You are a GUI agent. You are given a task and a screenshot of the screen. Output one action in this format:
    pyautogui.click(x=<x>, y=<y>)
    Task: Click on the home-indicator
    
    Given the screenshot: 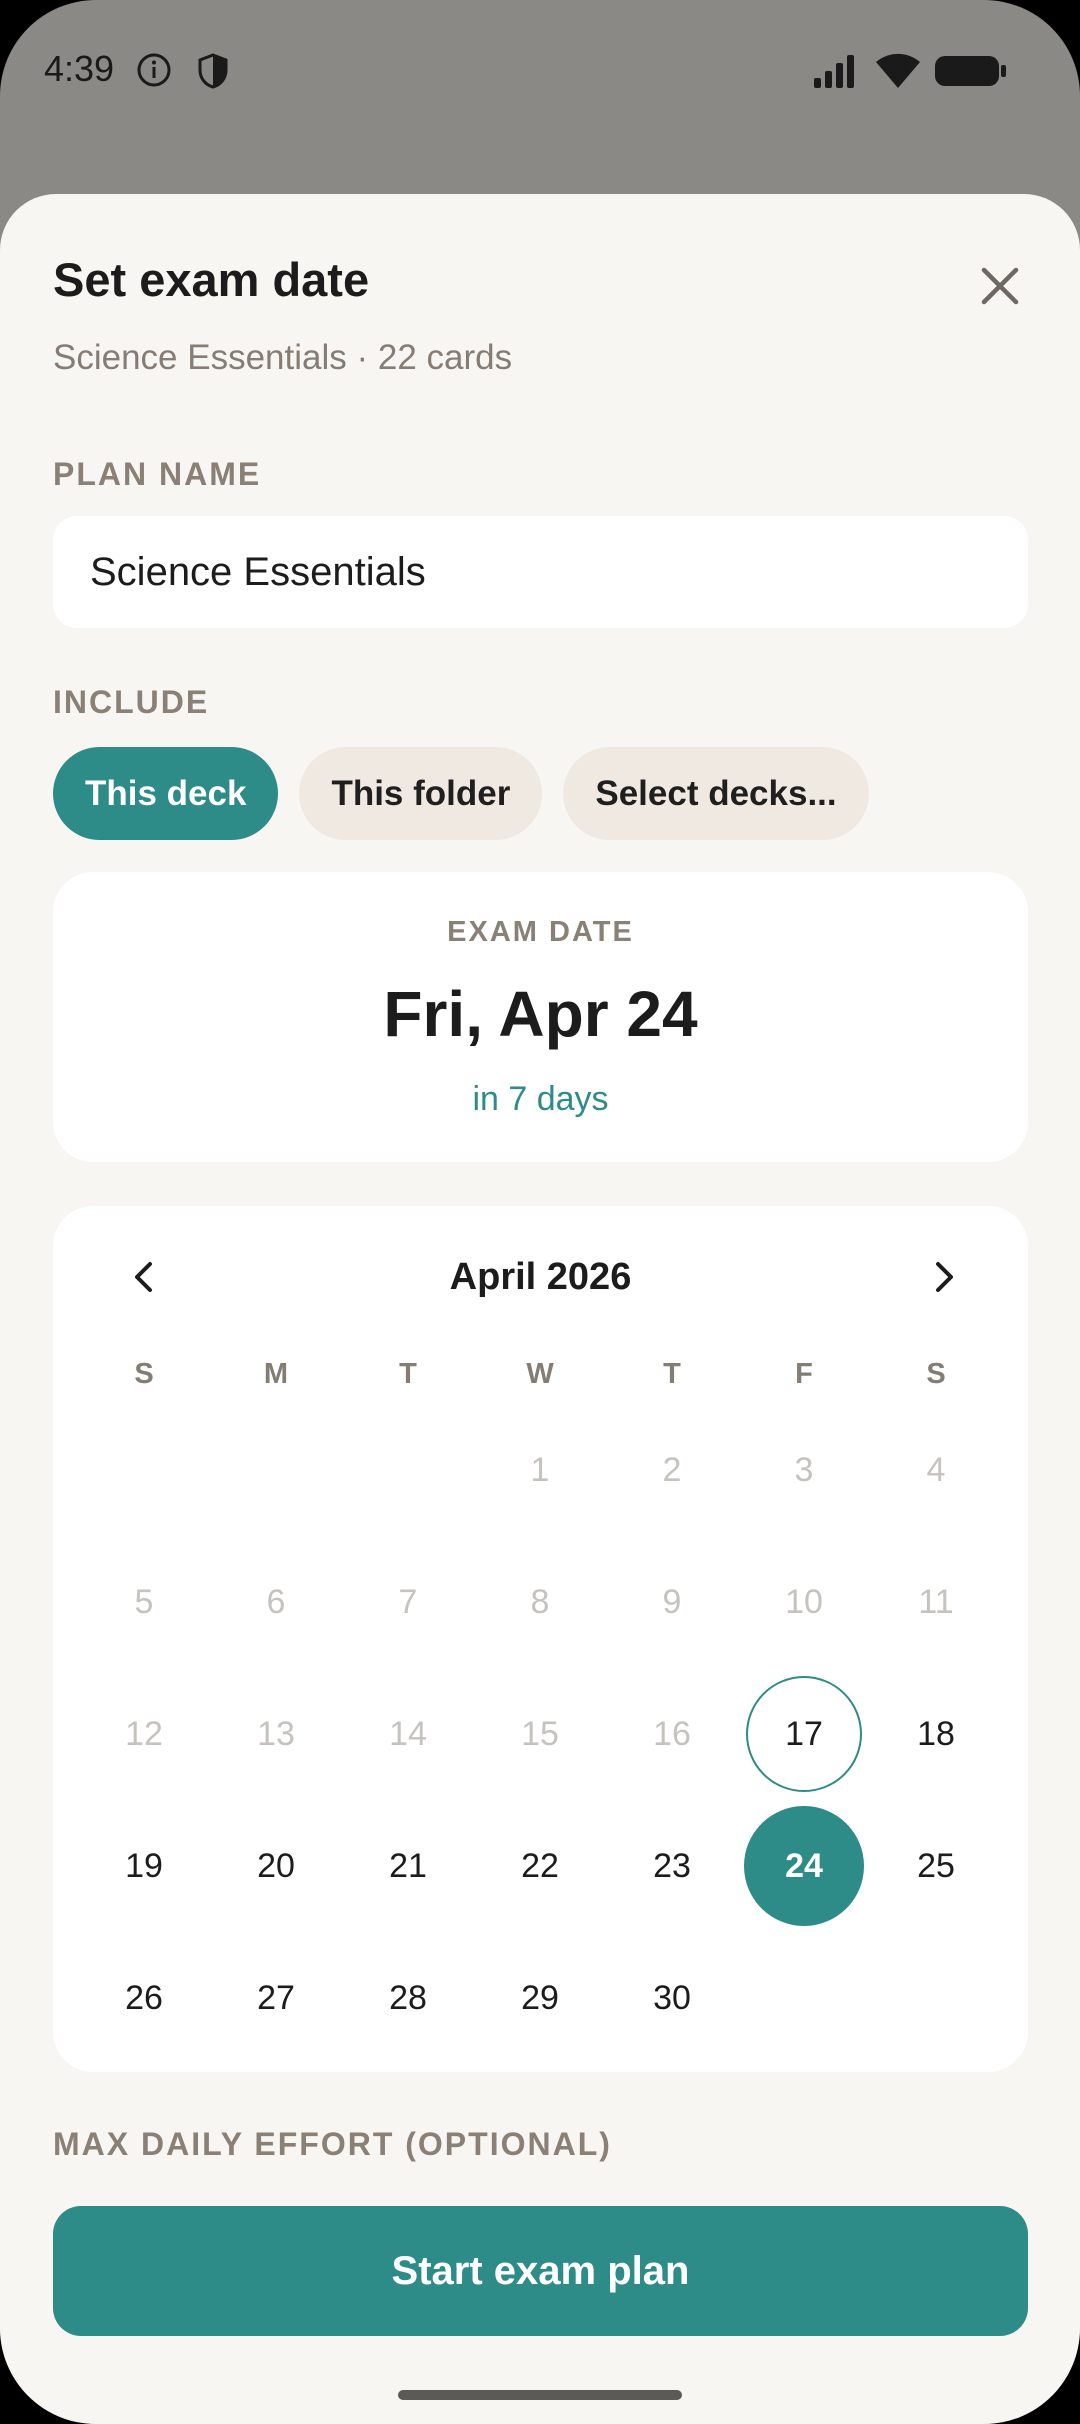 What is the action you would take?
    pyautogui.click(x=540, y=2395)
    